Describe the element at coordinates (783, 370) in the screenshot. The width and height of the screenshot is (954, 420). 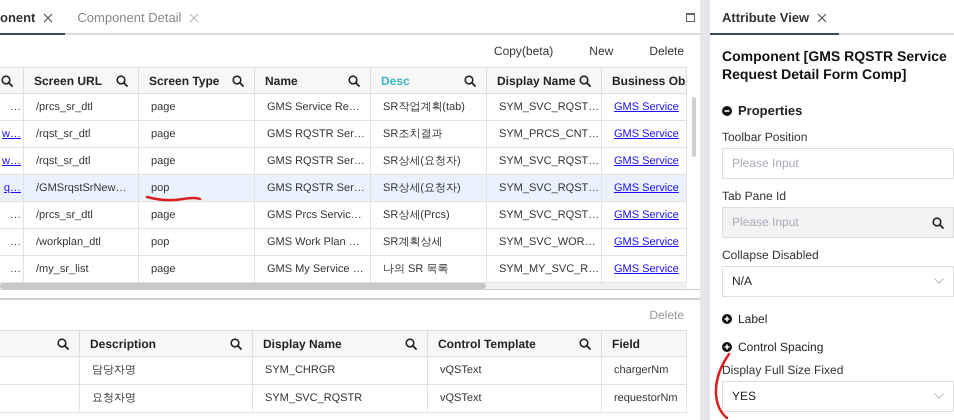
I see `field-label: Display Full Size Fixed` at that location.